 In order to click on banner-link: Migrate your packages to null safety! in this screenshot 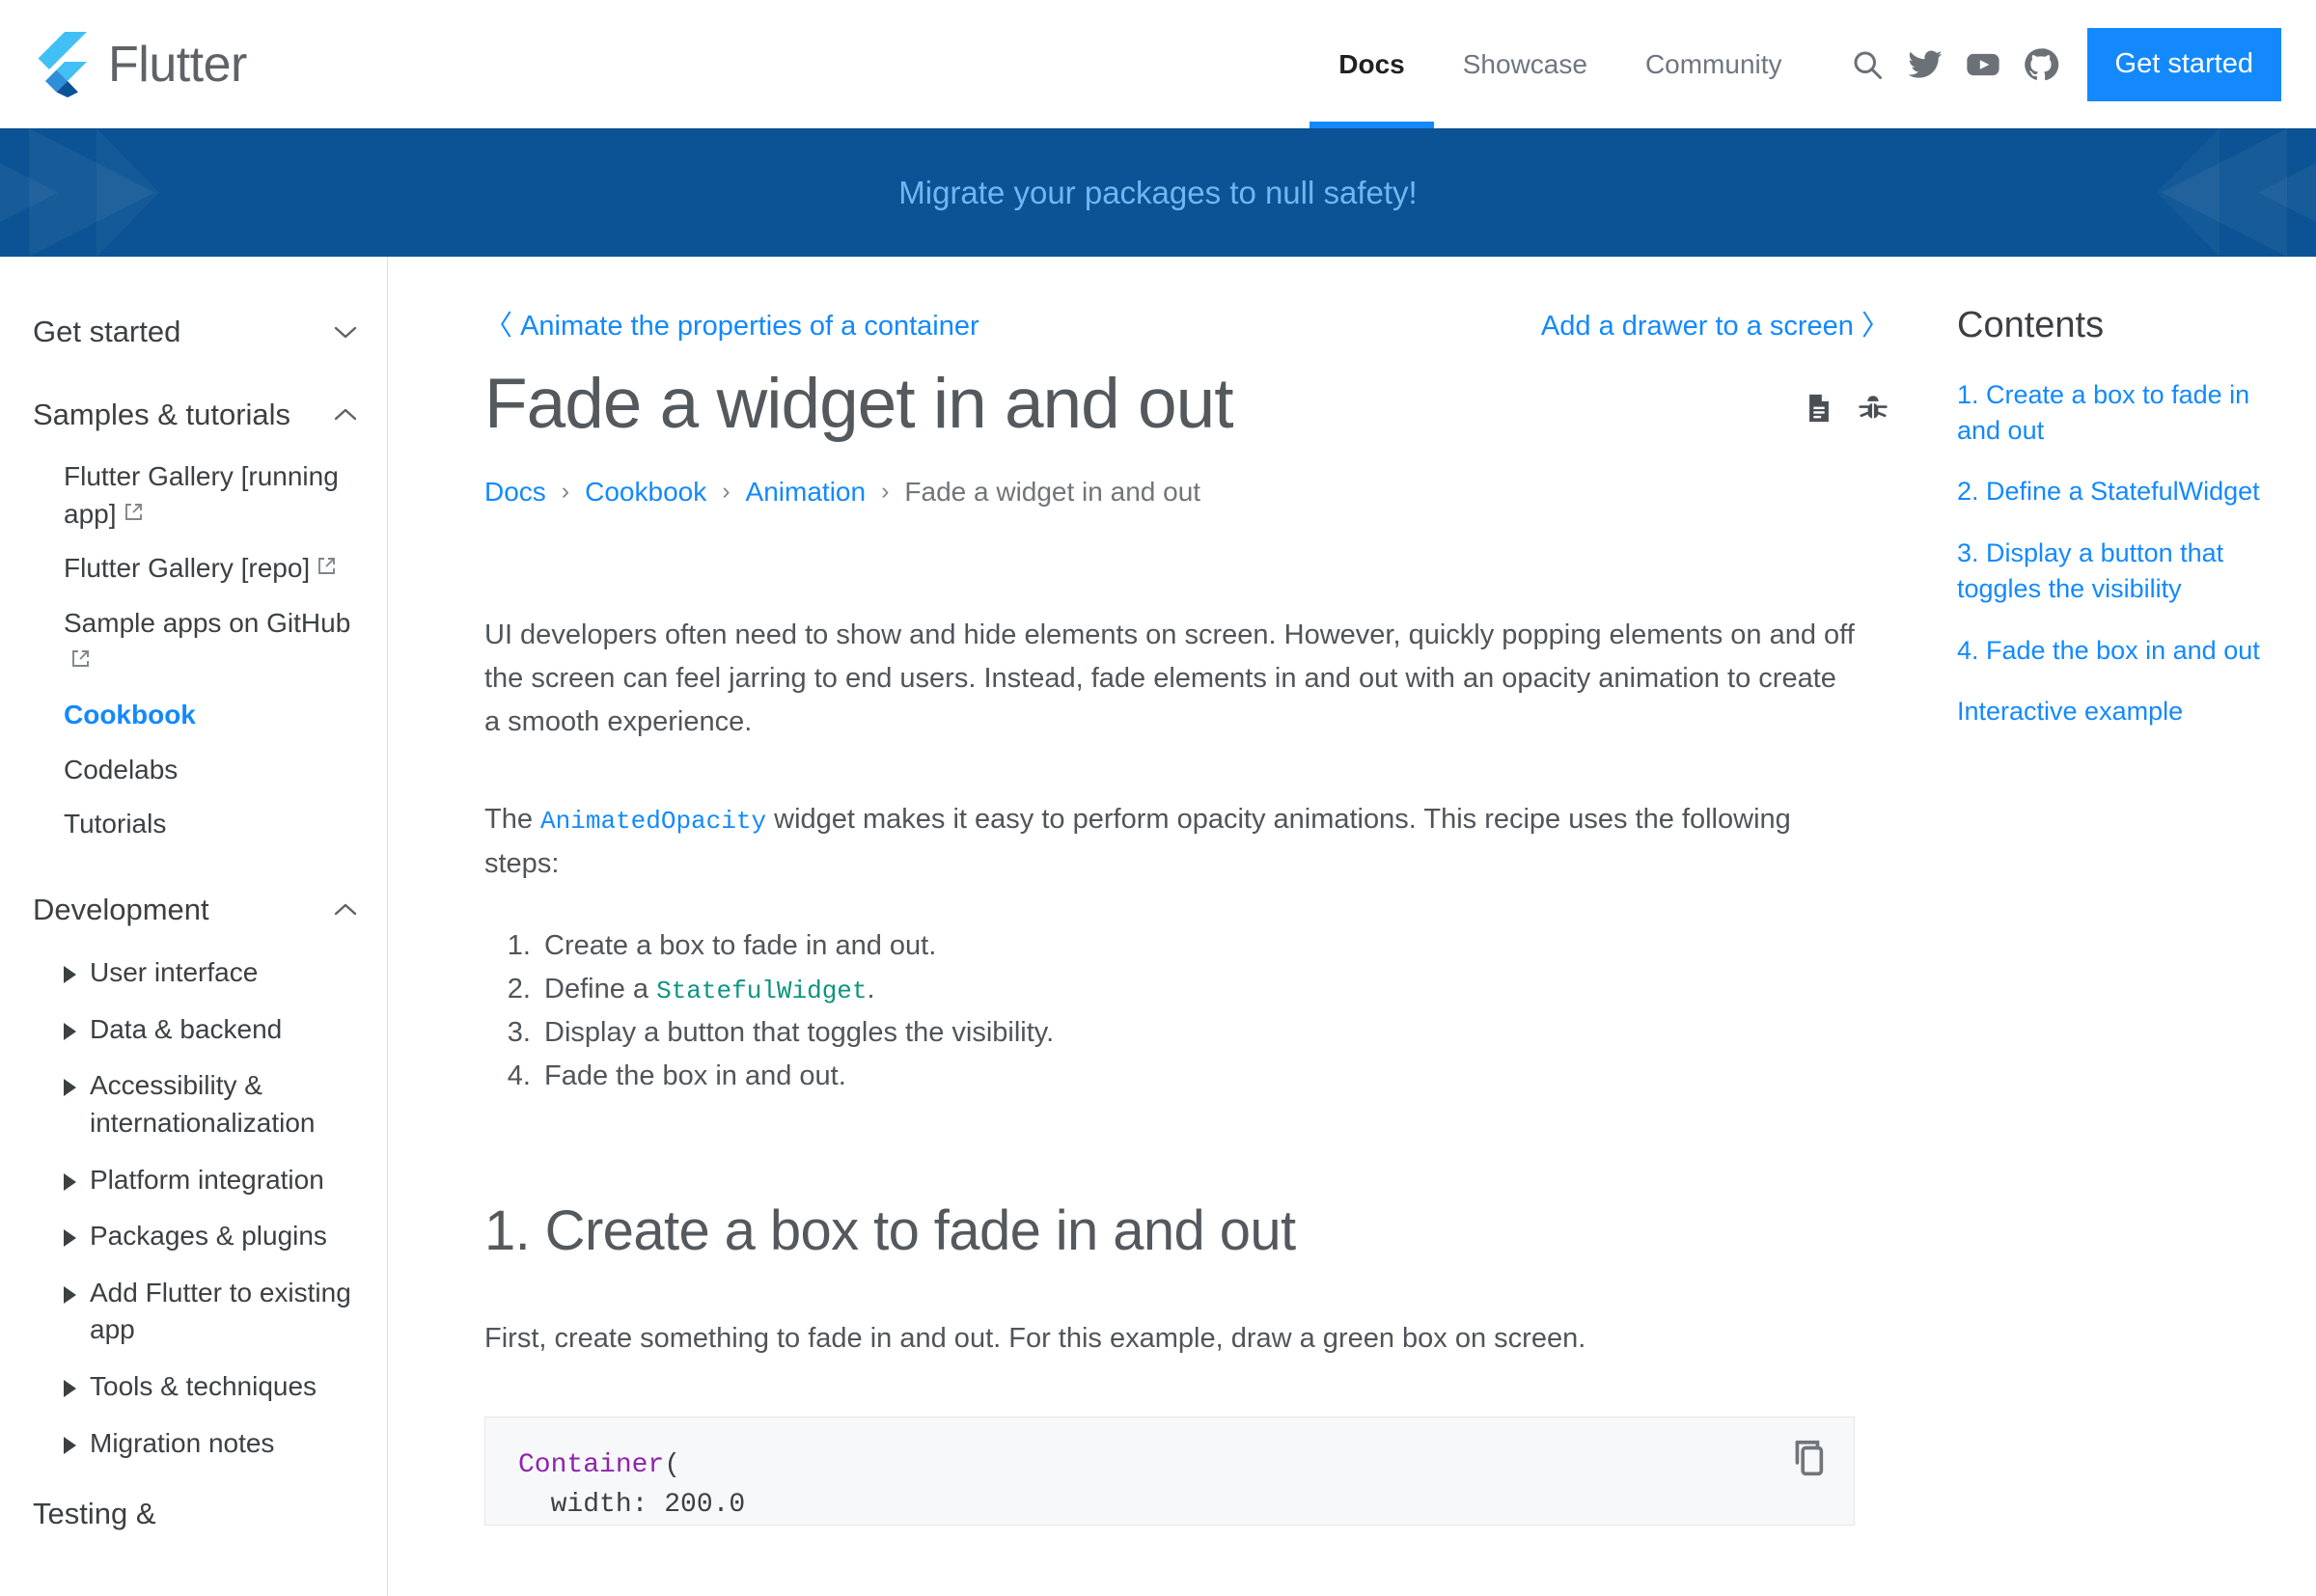, I will do `click(1157, 193)`.